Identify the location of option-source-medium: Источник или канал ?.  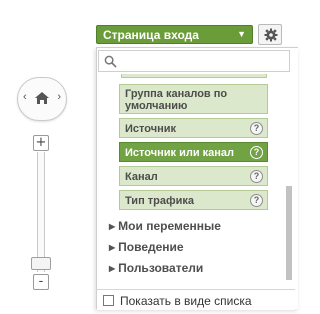
(193, 152).